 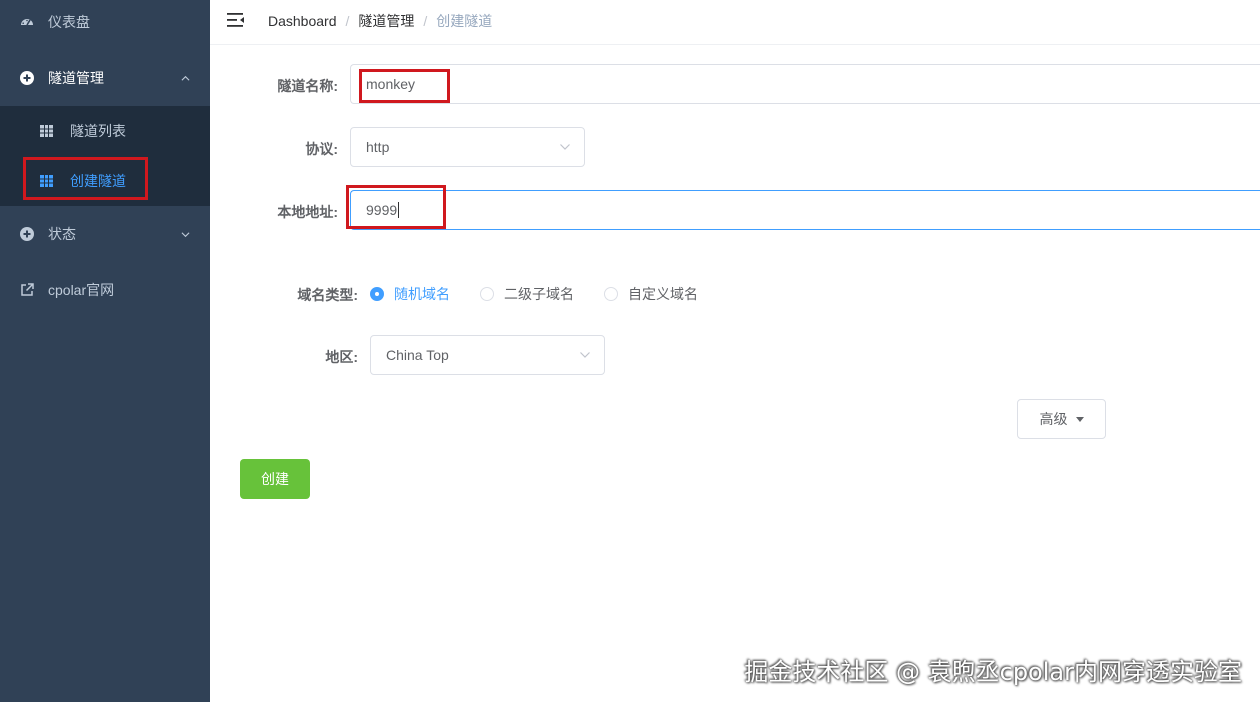 What do you see at coordinates (307, 86) in the screenshot?
I see `tunnel-name-label: 隧道名称:` at bounding box center [307, 86].